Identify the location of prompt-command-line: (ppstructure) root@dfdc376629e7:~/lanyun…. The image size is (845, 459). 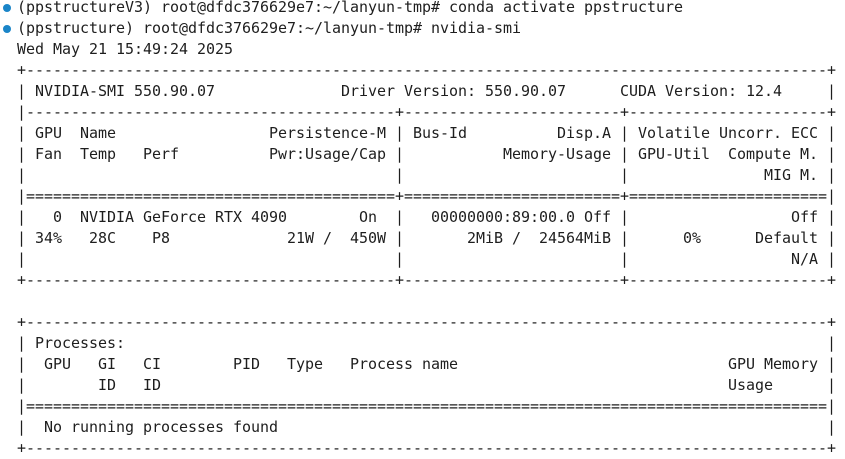
(269, 28).